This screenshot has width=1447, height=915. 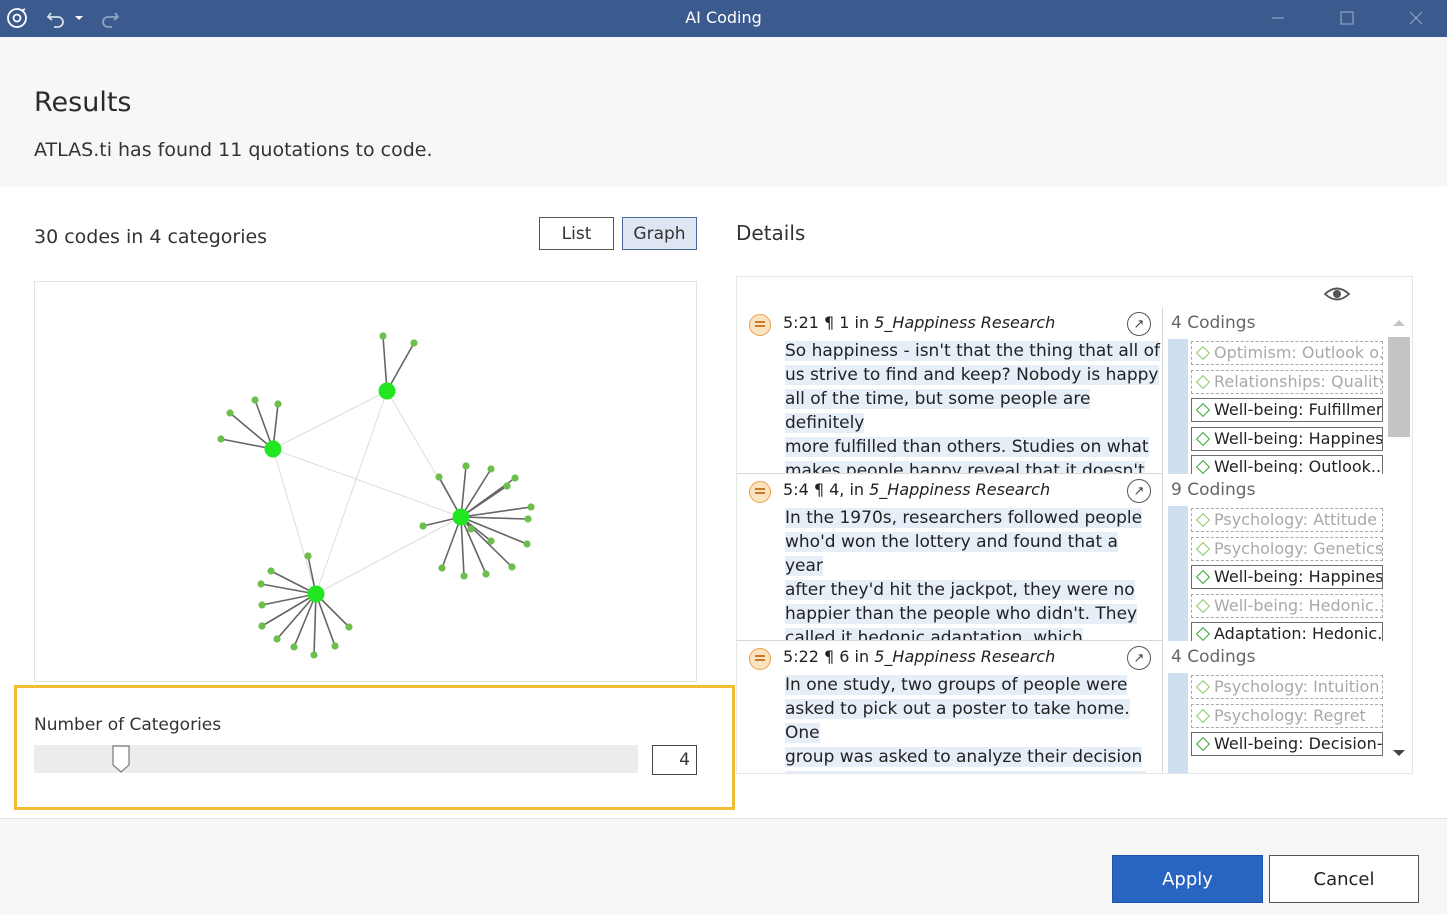 What do you see at coordinates (128, 725) in the screenshot?
I see `categories-label: Number of Categories` at bounding box center [128, 725].